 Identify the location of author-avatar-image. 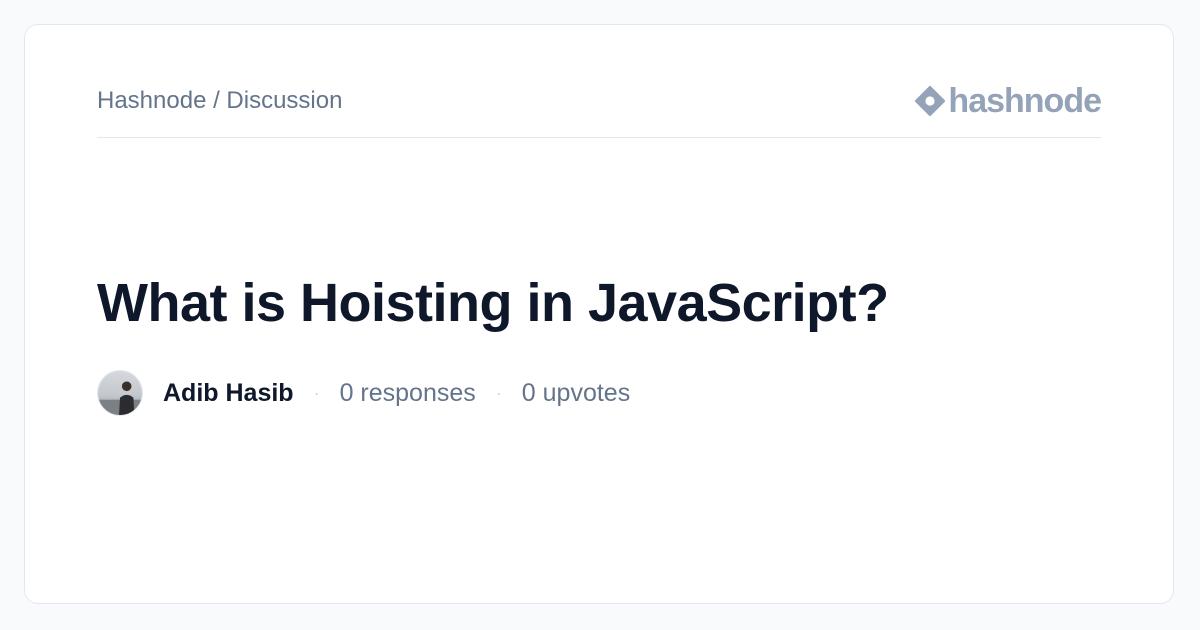
(120, 393).